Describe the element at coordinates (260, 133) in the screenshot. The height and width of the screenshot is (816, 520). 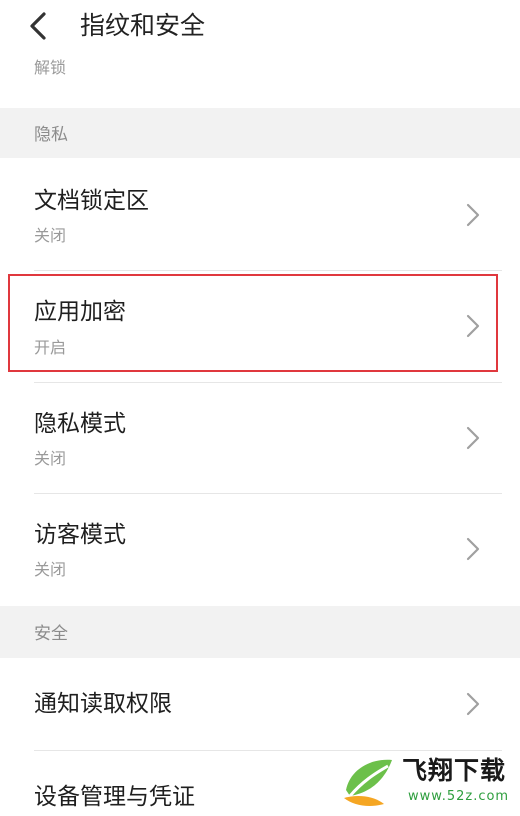
I see `section-header-privacy: 隐私` at that location.